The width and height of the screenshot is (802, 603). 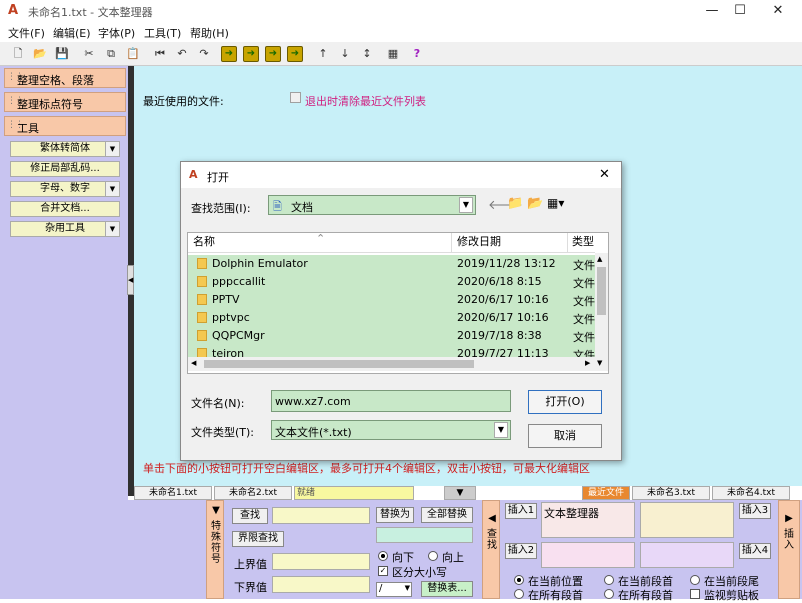 I want to click on view-menu-icon: ▦▾, so click(x=555, y=203).